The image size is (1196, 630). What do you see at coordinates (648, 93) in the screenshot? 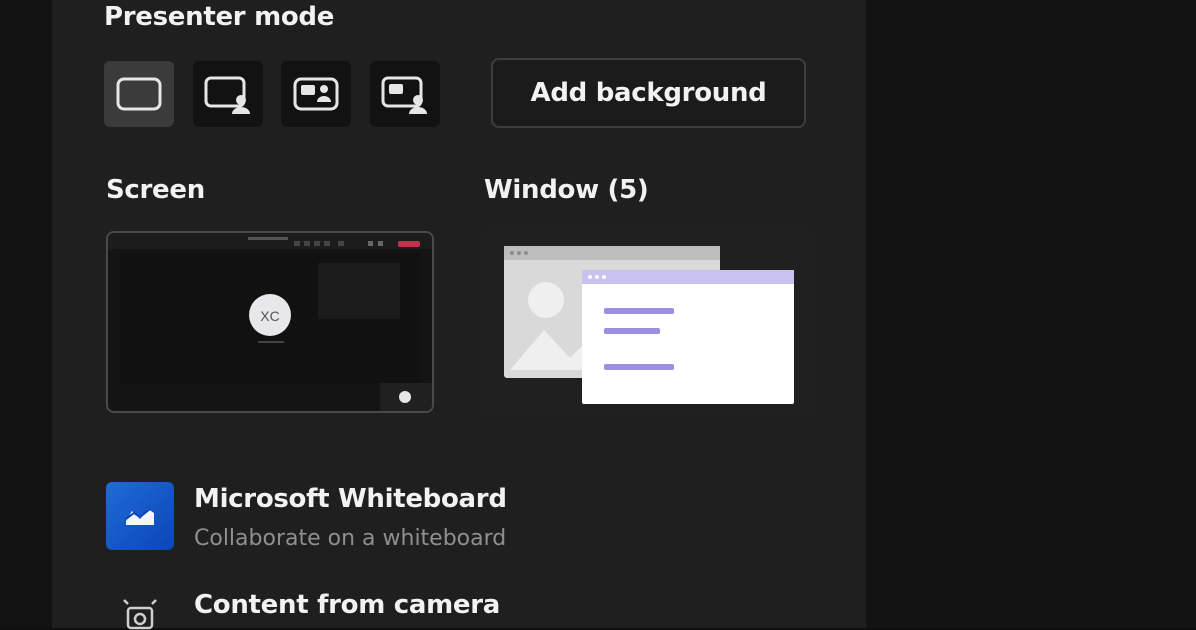
I see `add-background-button: Add background` at bounding box center [648, 93].